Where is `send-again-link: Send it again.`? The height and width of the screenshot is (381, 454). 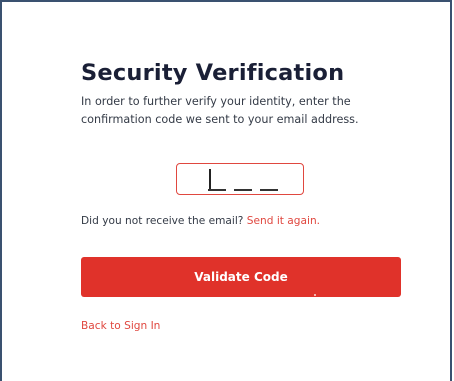
send-again-link: Send it again. is located at coordinates (283, 221).